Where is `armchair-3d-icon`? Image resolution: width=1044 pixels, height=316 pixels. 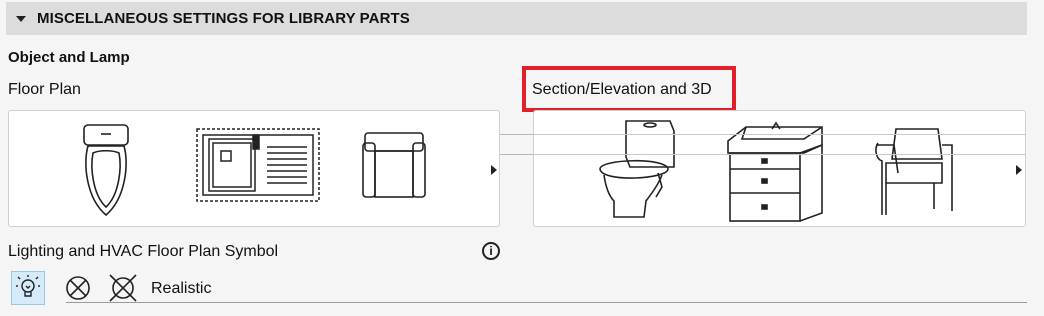 armchair-3d-icon is located at coordinates (914, 171).